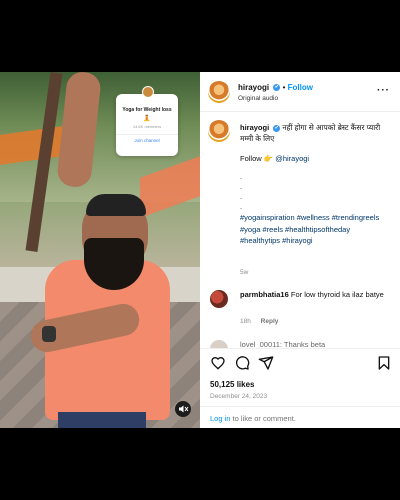 The width and height of the screenshot is (400, 500). I want to click on caption-follow-text: Follow 👉, so click(257, 158).